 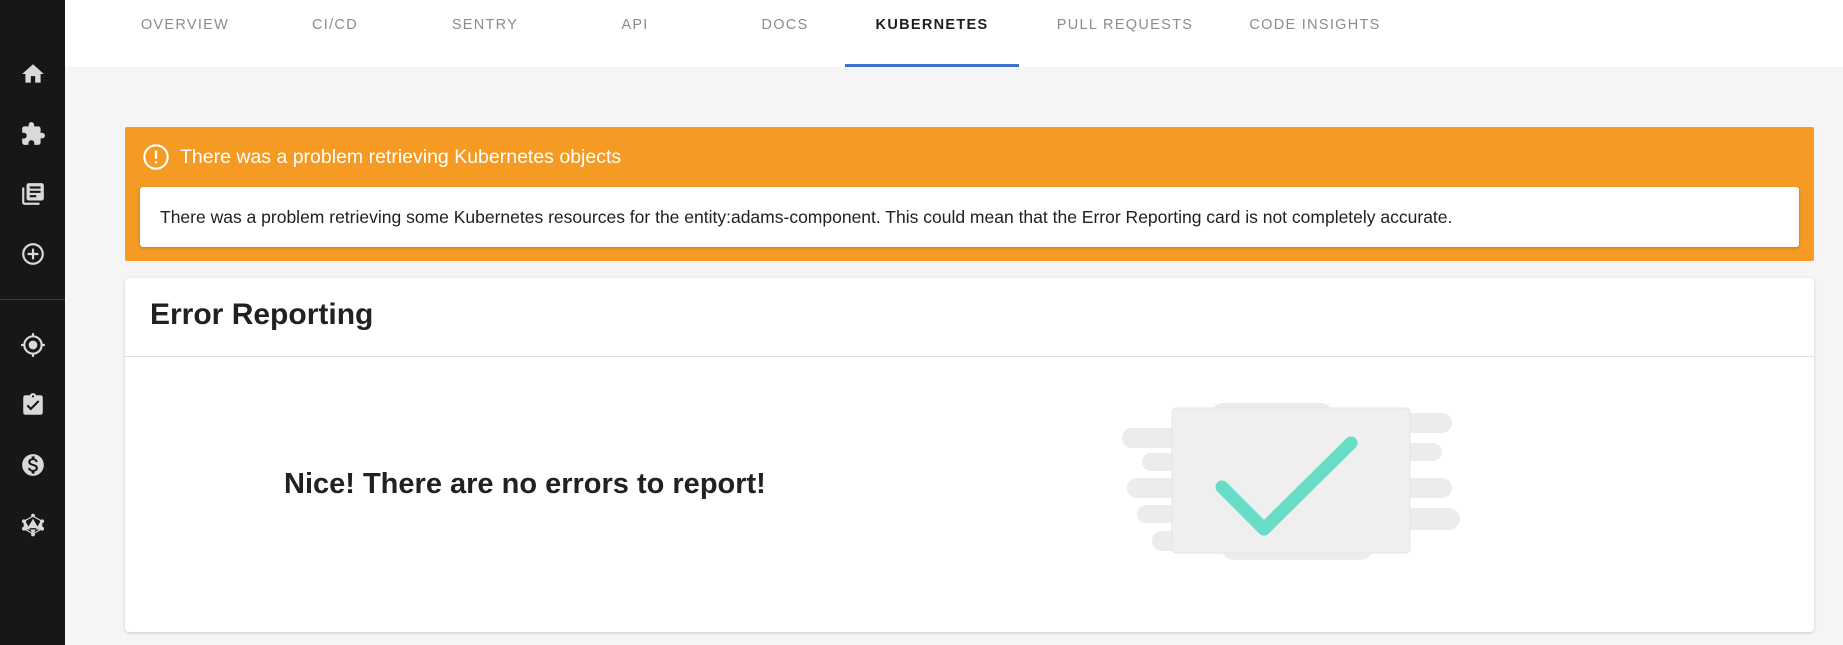 I want to click on sidebar-item-docs, so click(x=32, y=194).